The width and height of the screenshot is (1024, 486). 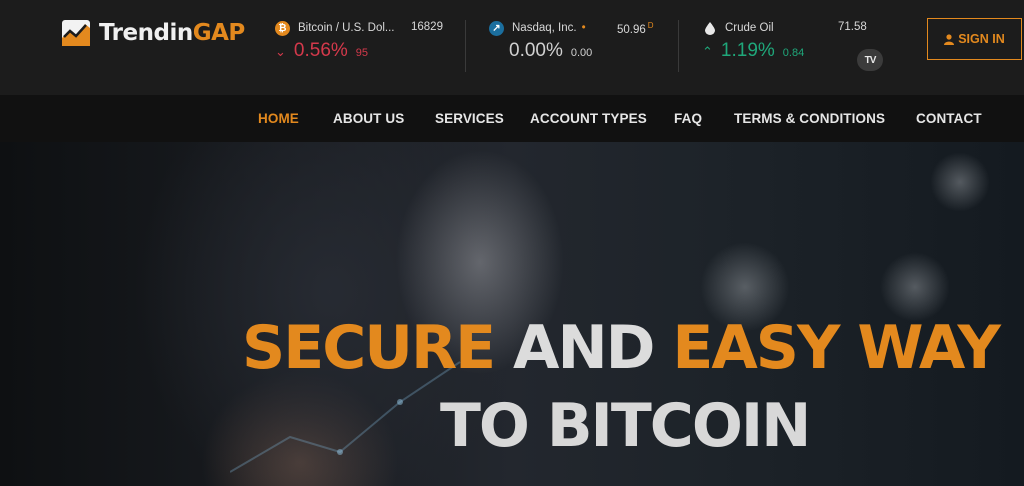 What do you see at coordinates (369, 348) in the screenshot?
I see `hero-word-secure: SECURE` at bounding box center [369, 348].